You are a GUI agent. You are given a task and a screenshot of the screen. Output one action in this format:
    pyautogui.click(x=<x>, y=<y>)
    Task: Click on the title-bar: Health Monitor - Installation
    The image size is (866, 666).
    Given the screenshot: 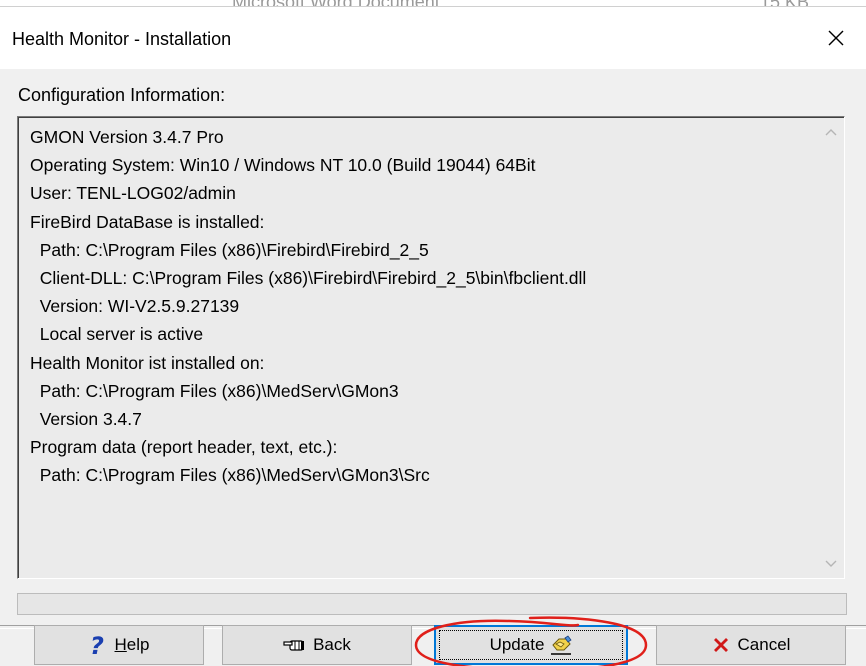 What is the action you would take?
    pyautogui.click(x=433, y=38)
    